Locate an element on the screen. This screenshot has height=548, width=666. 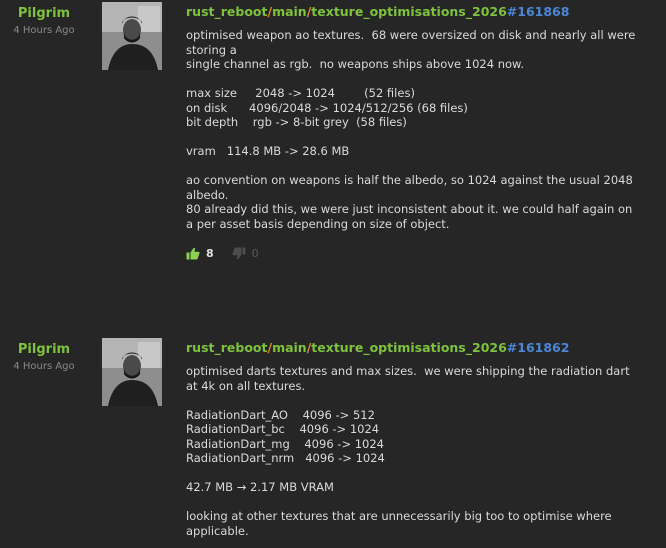
message-line: at 4k on all textures. is located at coordinates (246, 385).